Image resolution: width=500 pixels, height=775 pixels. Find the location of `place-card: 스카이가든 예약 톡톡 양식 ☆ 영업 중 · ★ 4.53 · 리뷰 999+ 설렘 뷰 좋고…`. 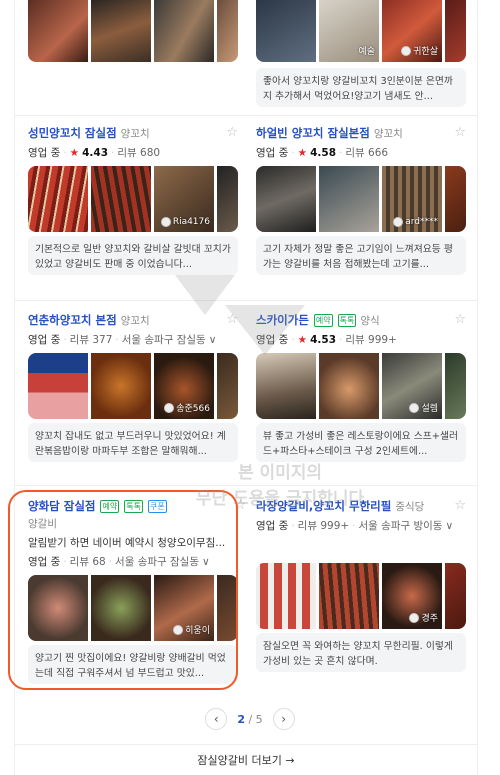

place-card: 스카이가든 예약 톡톡 양식 ☆ 영업 중 · ★ 4.53 · 리뷰 999+ 설렘 뷰 좋고… is located at coordinates (361, 387).